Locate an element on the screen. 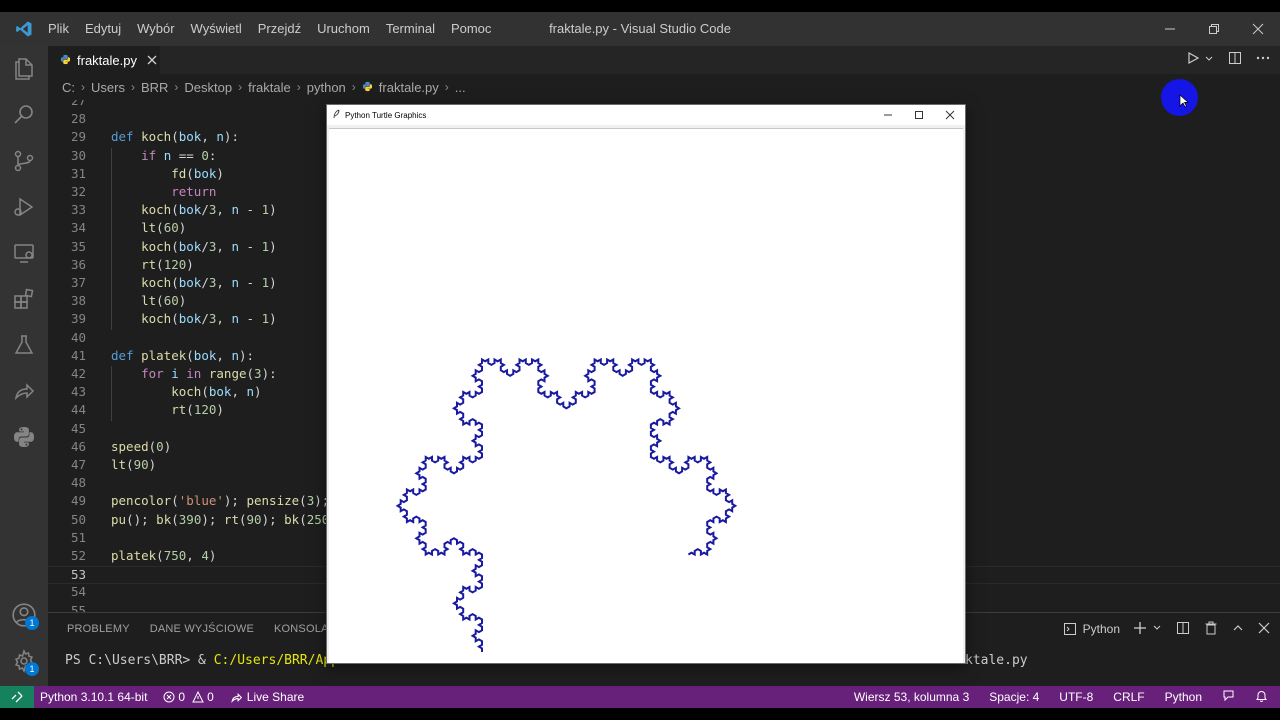 Image resolution: width=1280 pixels, height=720 pixels. turtle-window-title: Python Turtle Graphics is located at coordinates (386, 115).